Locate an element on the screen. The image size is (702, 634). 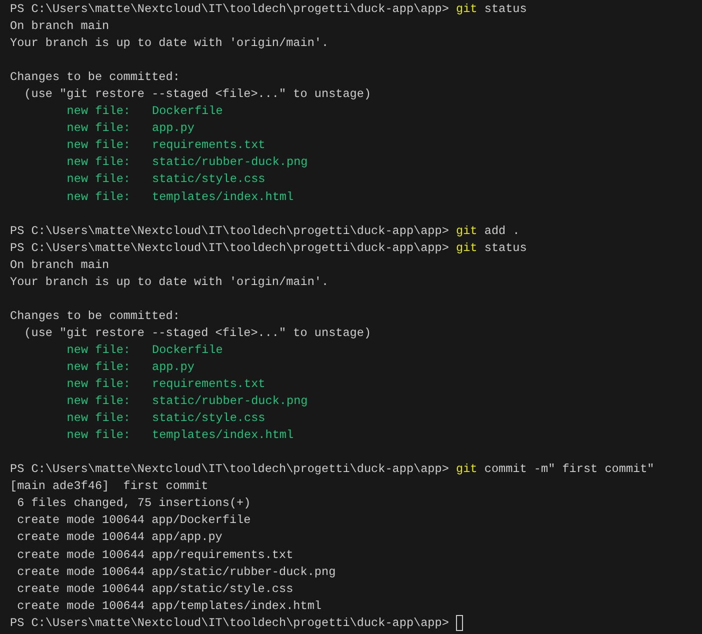
output-line: create mode 100644 app/app.py is located at coordinates (119, 537).